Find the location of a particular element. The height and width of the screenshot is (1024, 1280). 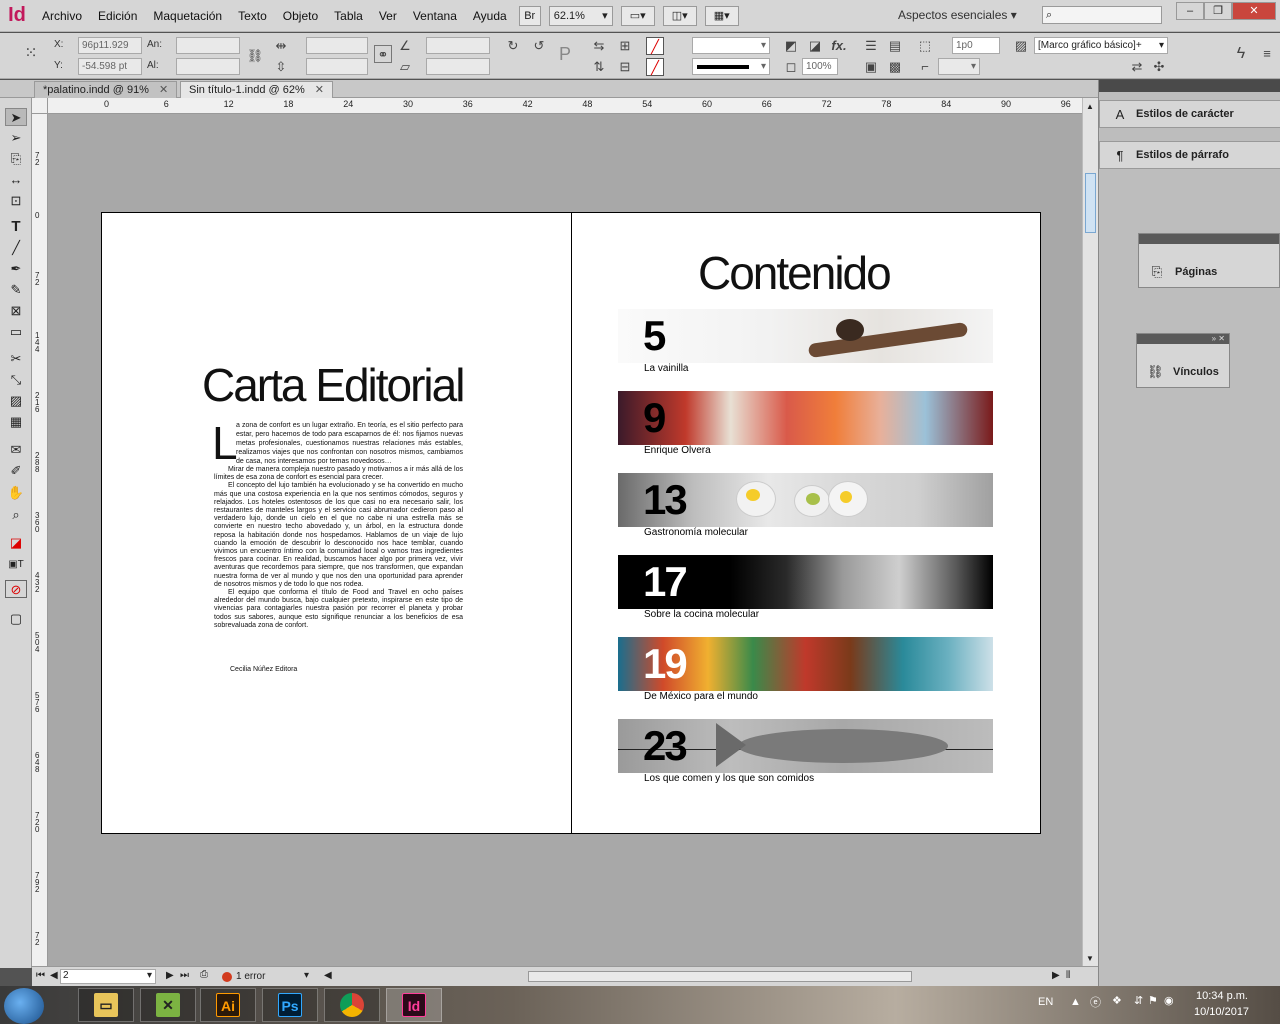

stroke-type-select: ▾ is located at coordinates (731, 66).